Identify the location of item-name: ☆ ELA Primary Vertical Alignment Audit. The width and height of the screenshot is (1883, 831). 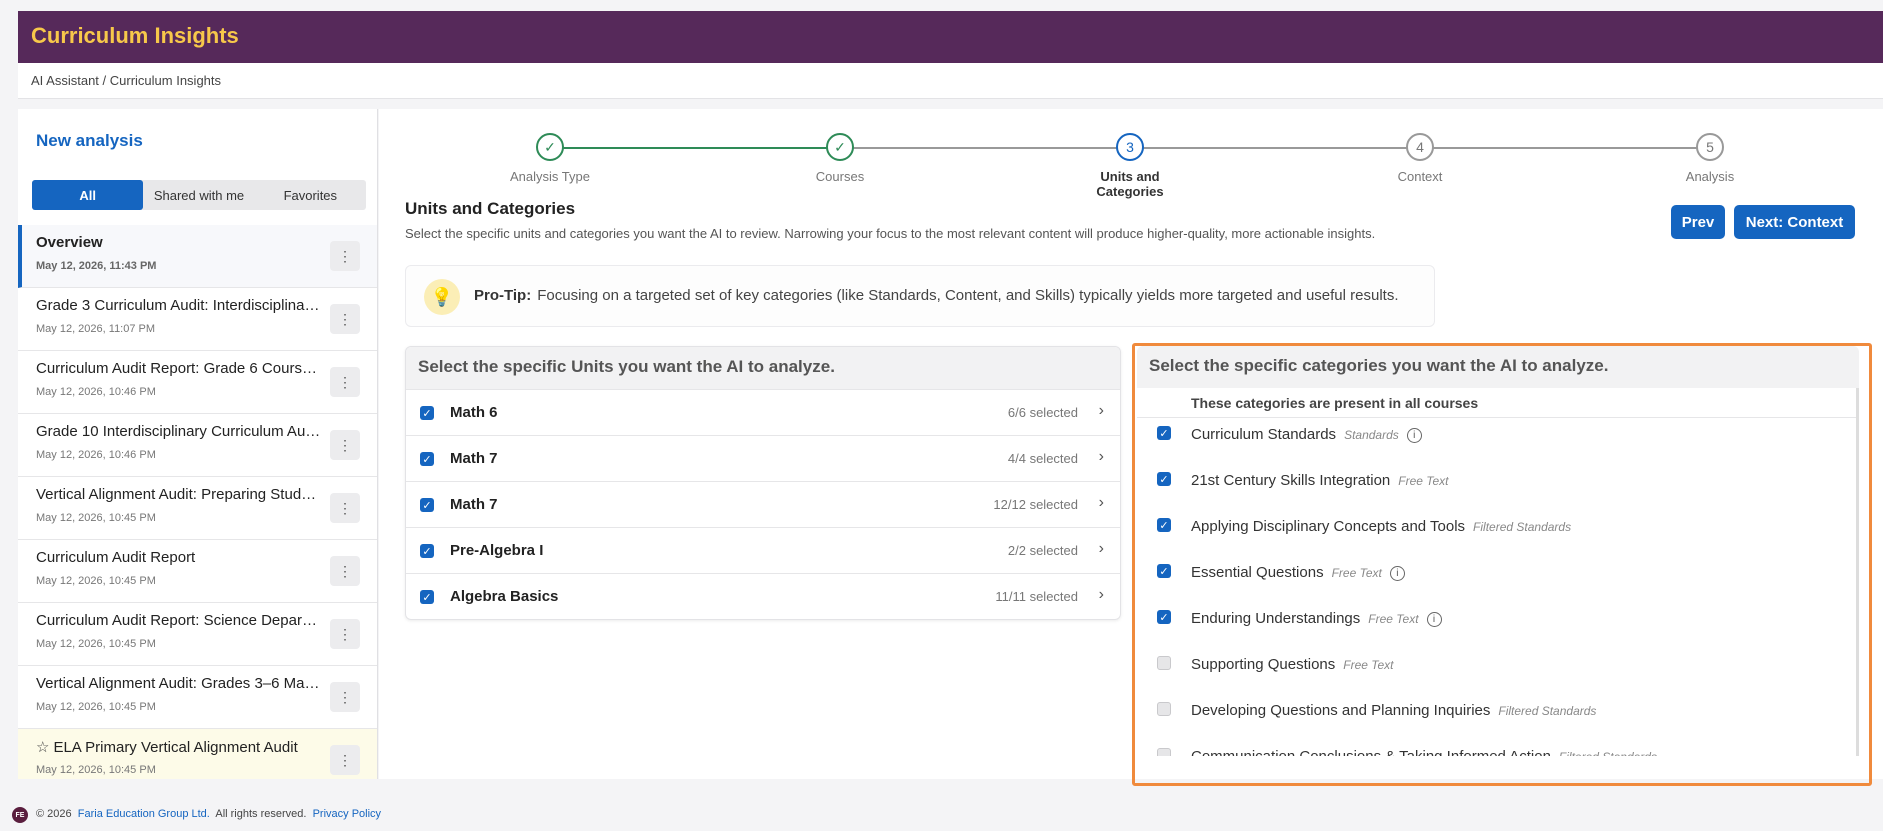
(178, 747).